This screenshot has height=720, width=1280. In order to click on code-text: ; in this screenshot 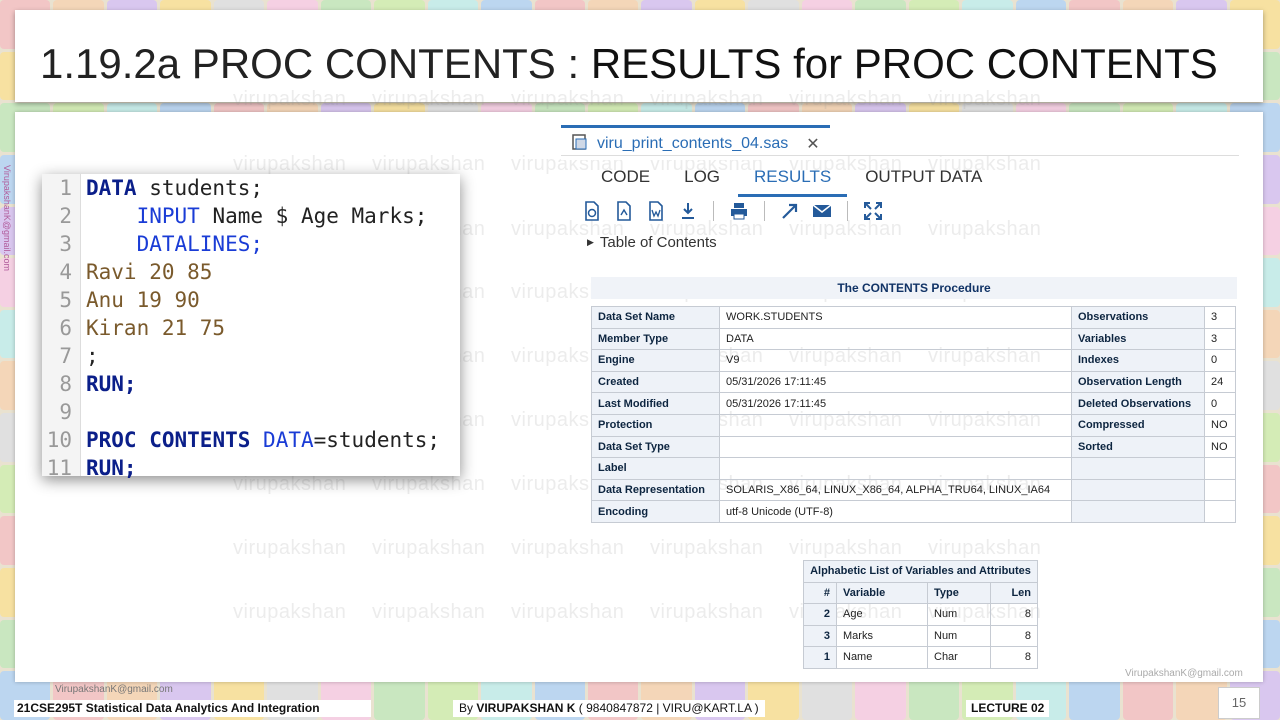, I will do `click(92, 356)`.